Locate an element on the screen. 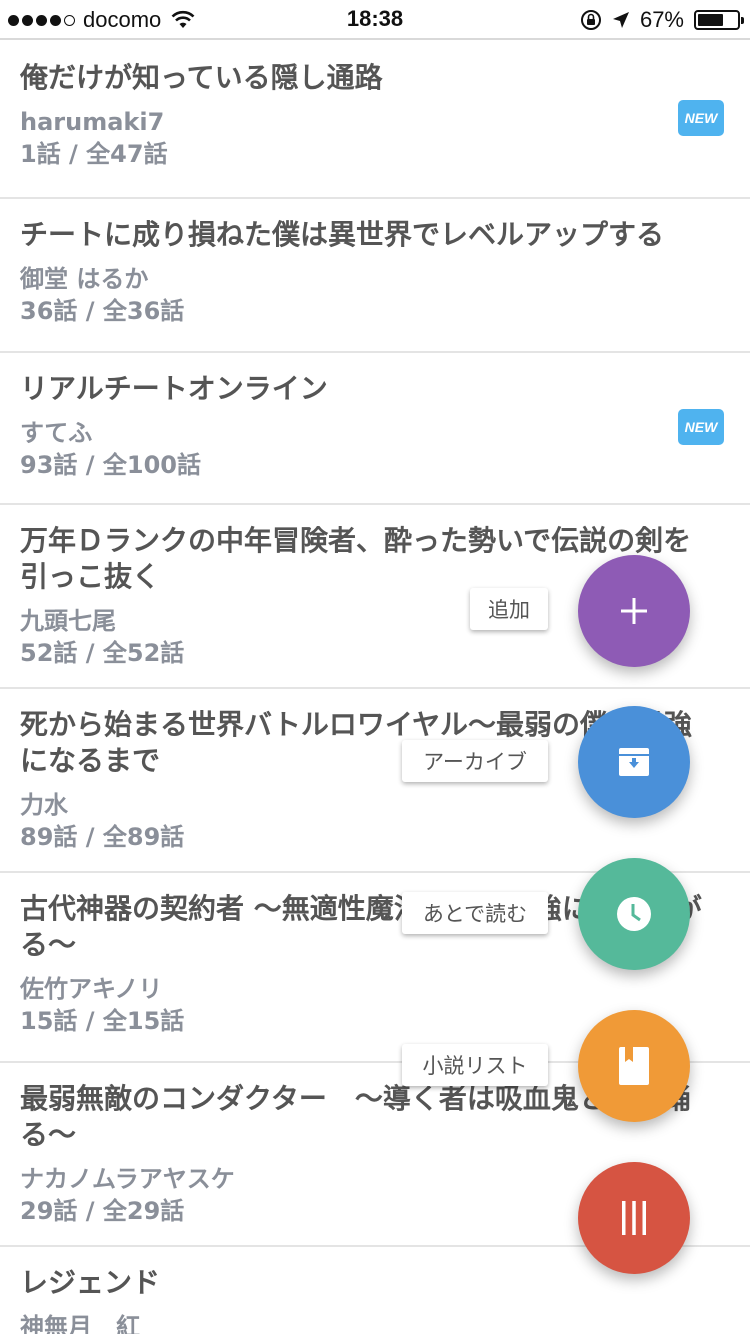 This screenshot has height=1334, width=750. menu-bars-icon is located at coordinates (634, 1218).